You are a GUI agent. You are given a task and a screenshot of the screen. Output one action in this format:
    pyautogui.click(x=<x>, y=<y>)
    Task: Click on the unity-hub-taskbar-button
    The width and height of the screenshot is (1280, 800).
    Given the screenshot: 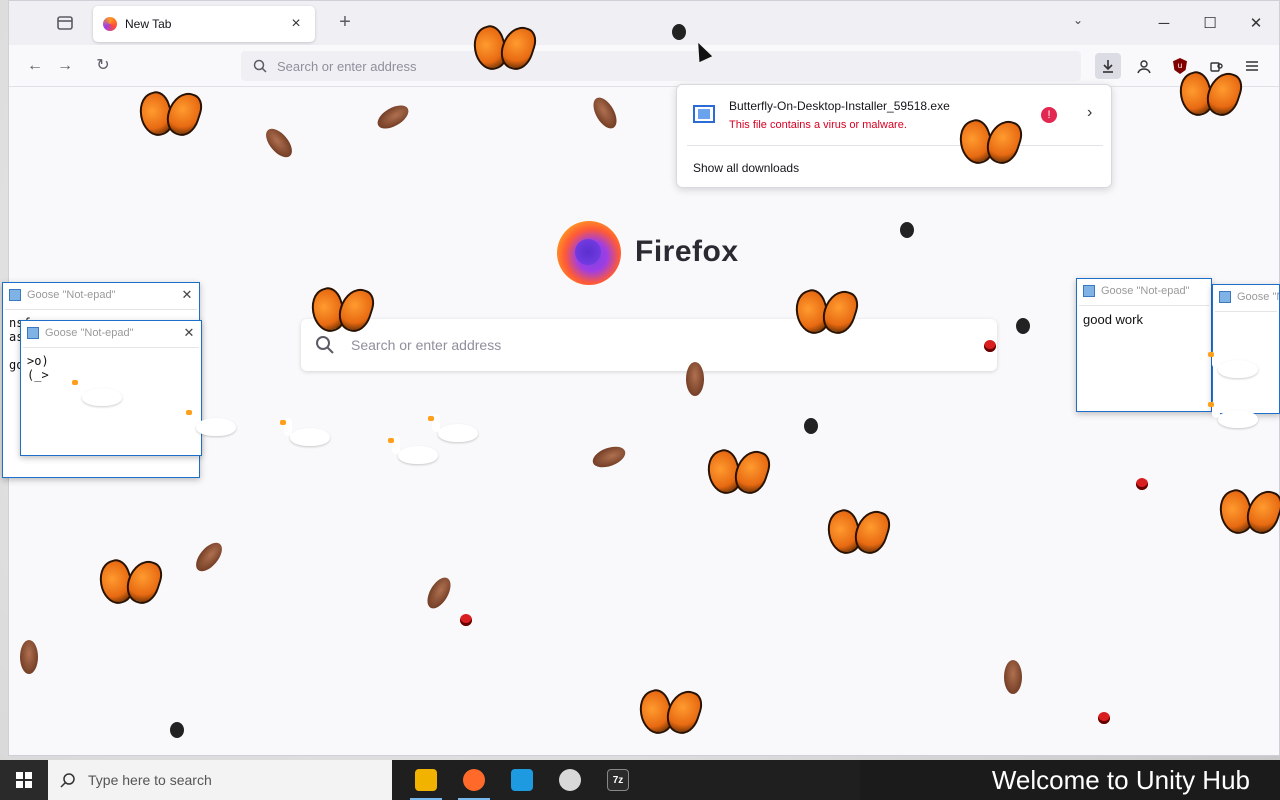 What is the action you would take?
    pyautogui.click(x=522, y=780)
    